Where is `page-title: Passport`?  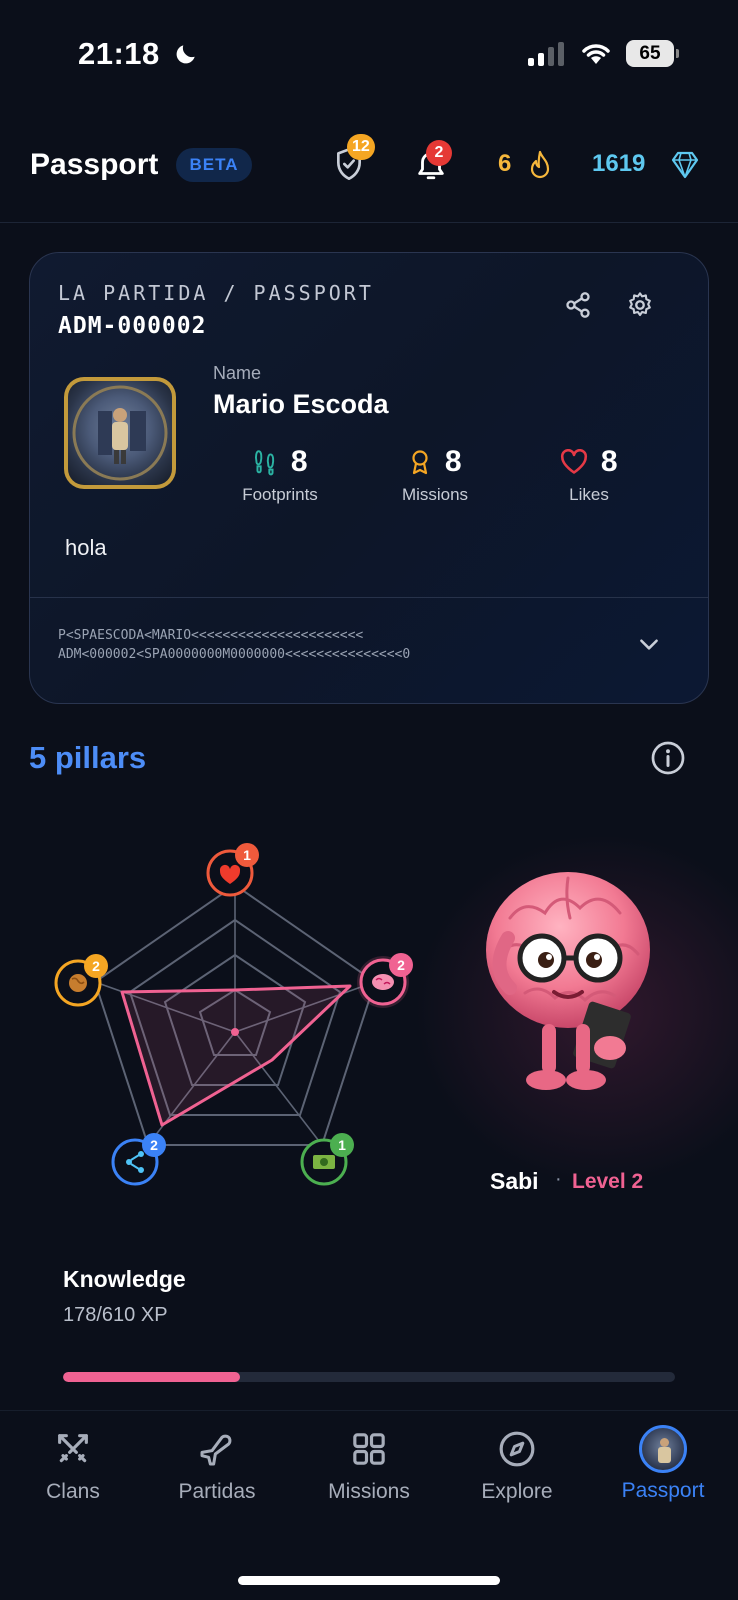 page-title: Passport is located at coordinates (94, 164).